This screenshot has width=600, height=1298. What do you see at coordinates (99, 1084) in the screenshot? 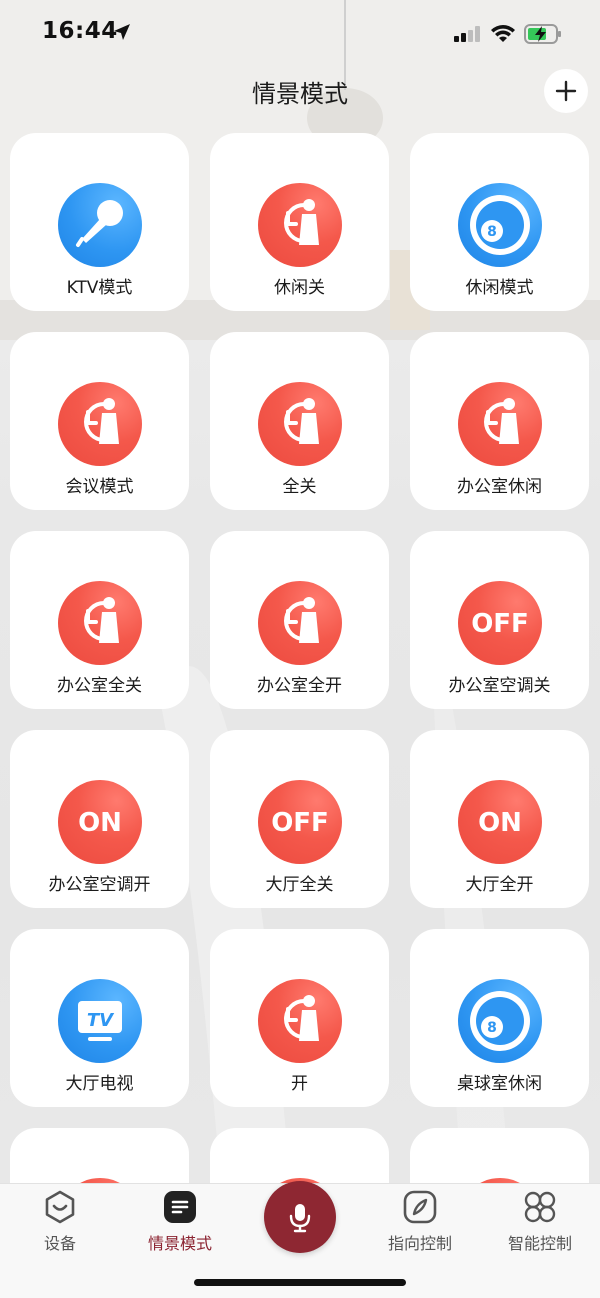
I see `scene-label: 大厅电视` at bounding box center [99, 1084].